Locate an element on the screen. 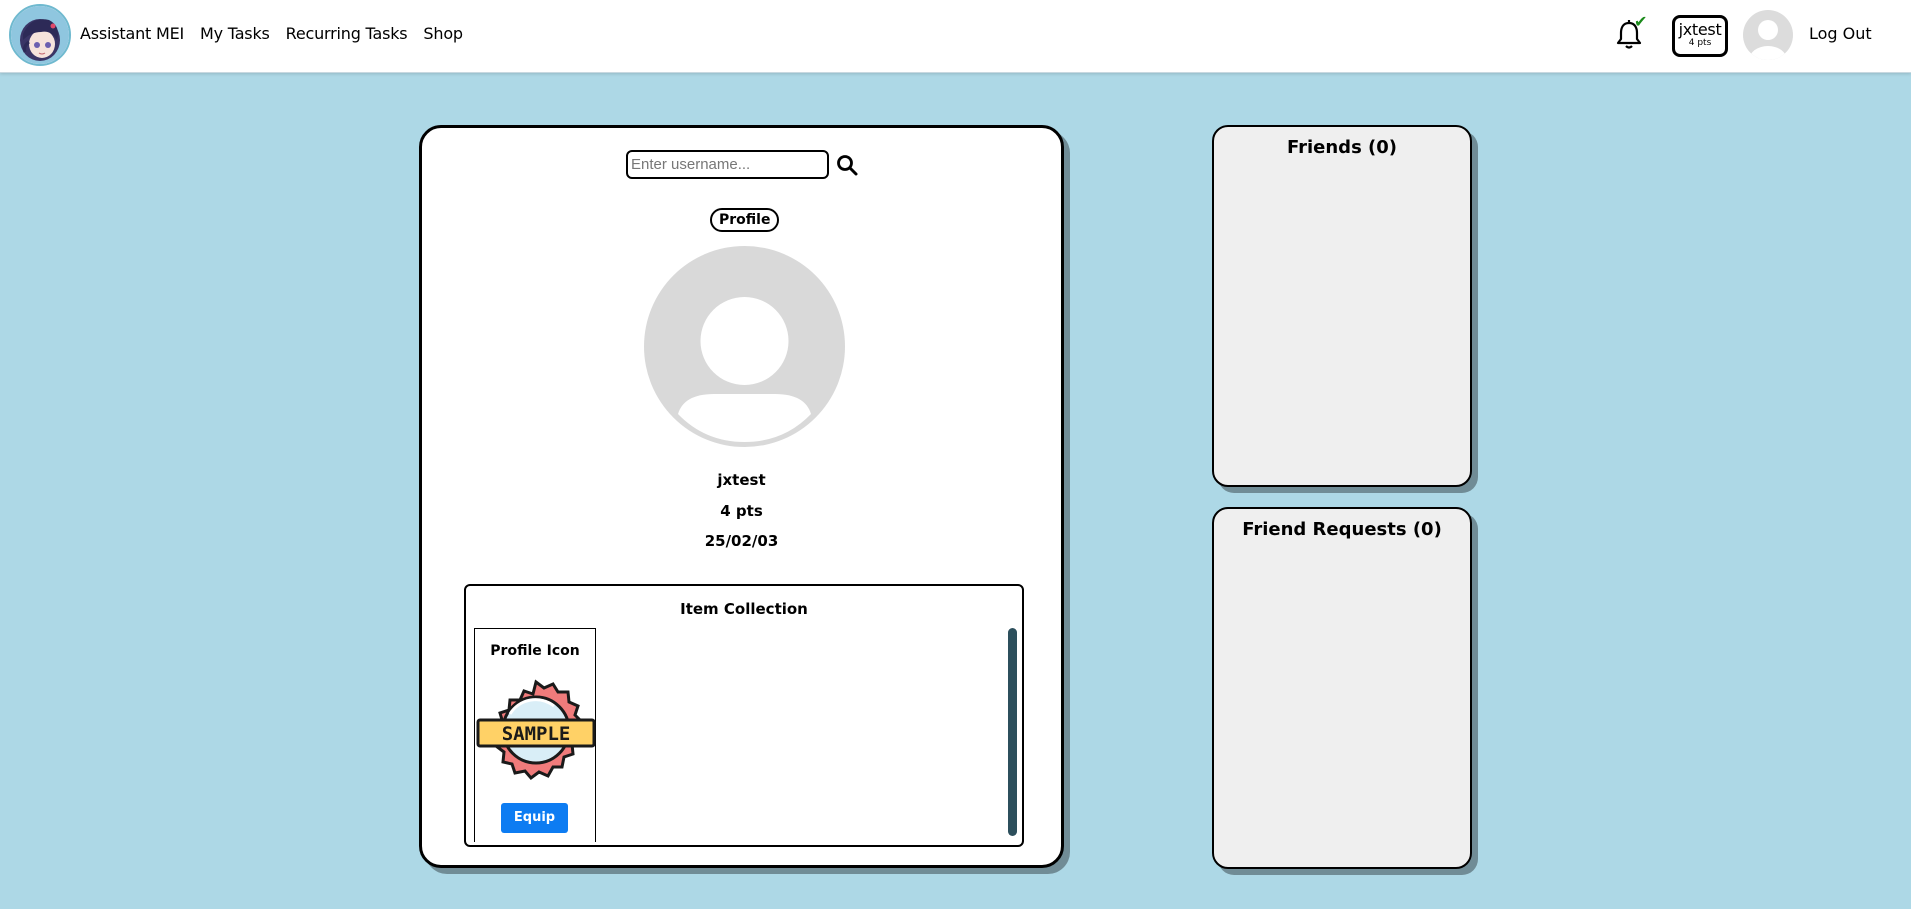 This screenshot has height=909, width=1911. profile-date: 25/02/03 is located at coordinates (741, 541).